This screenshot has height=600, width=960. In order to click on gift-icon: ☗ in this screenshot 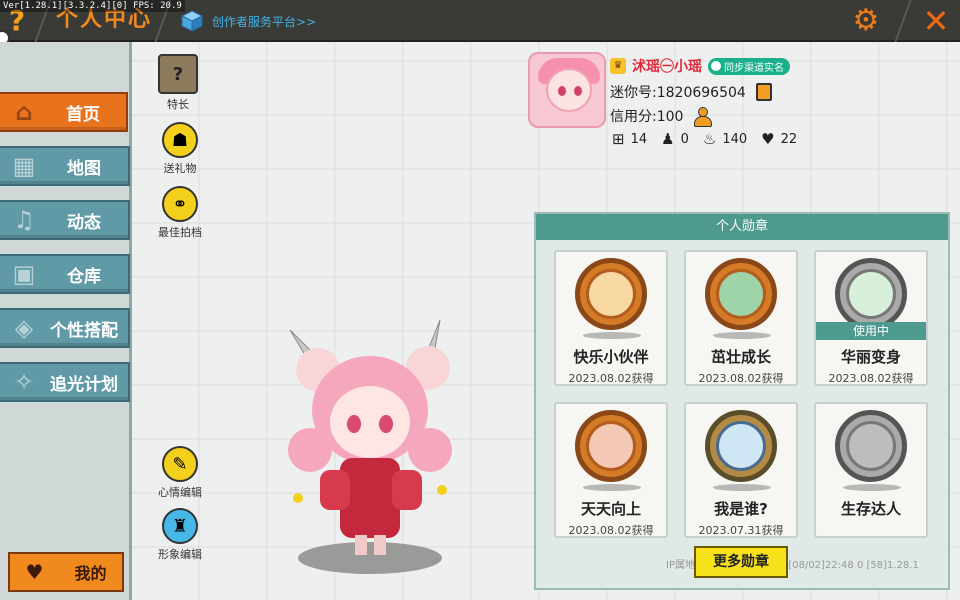, I will do `click(180, 140)`.